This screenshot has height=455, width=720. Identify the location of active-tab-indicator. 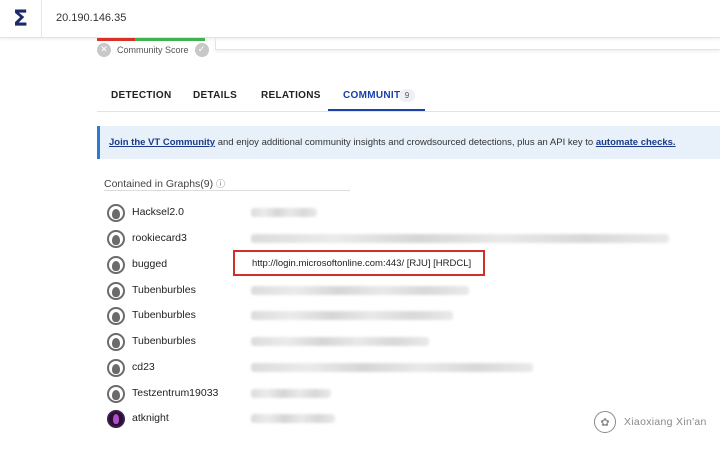
(376, 110).